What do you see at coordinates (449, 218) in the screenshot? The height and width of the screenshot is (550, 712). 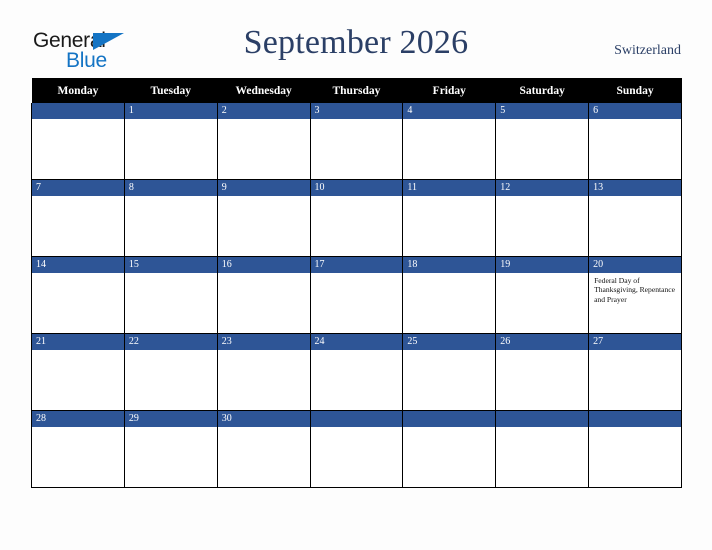 I see `day-cell: 11` at bounding box center [449, 218].